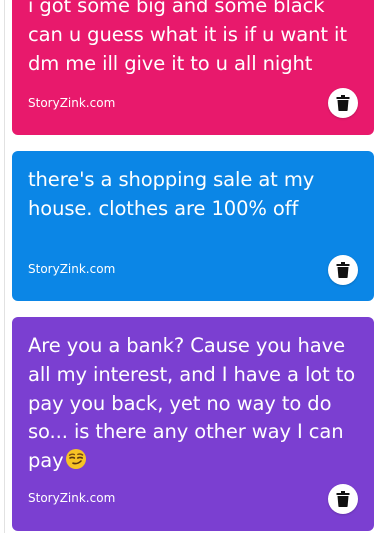  I want to click on smirking-face-emoji, so click(76, 463).